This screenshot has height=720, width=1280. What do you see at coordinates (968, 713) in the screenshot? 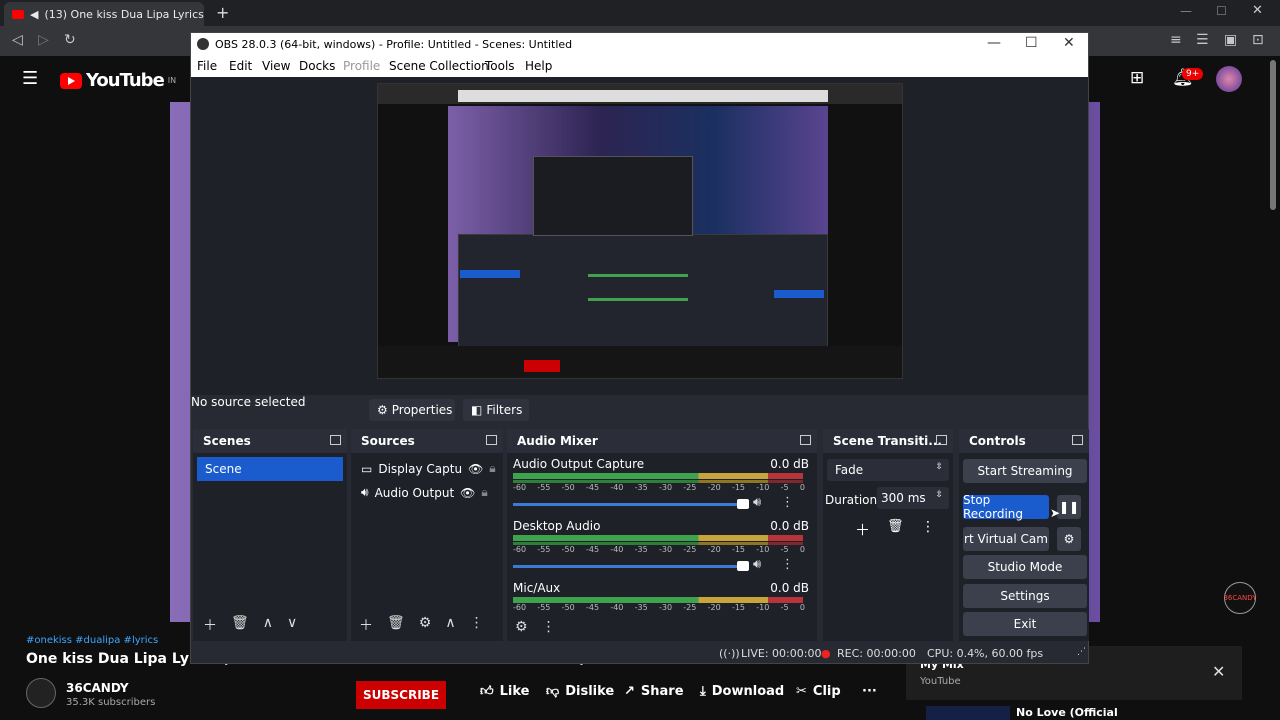
I see `next-video-thumbnail` at bounding box center [968, 713].